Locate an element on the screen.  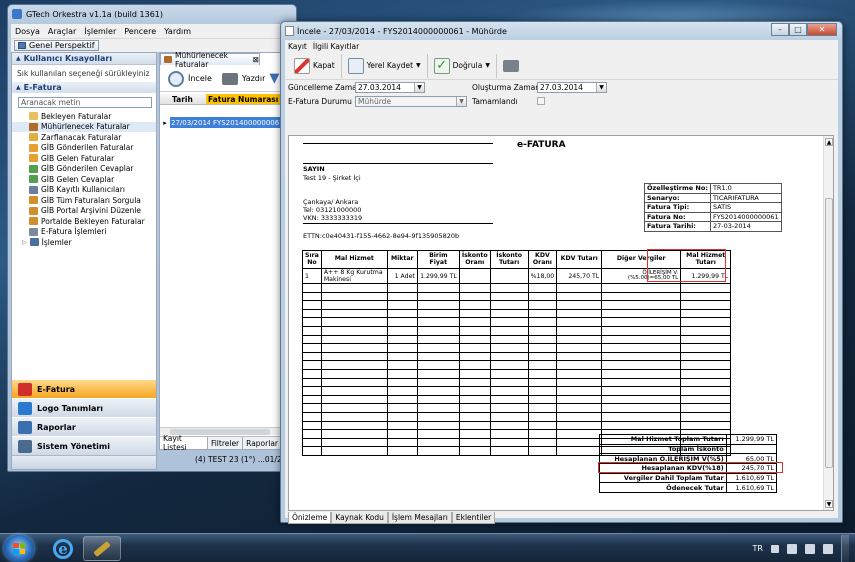
menu-pencere: Pencere is located at coordinates (140, 31).